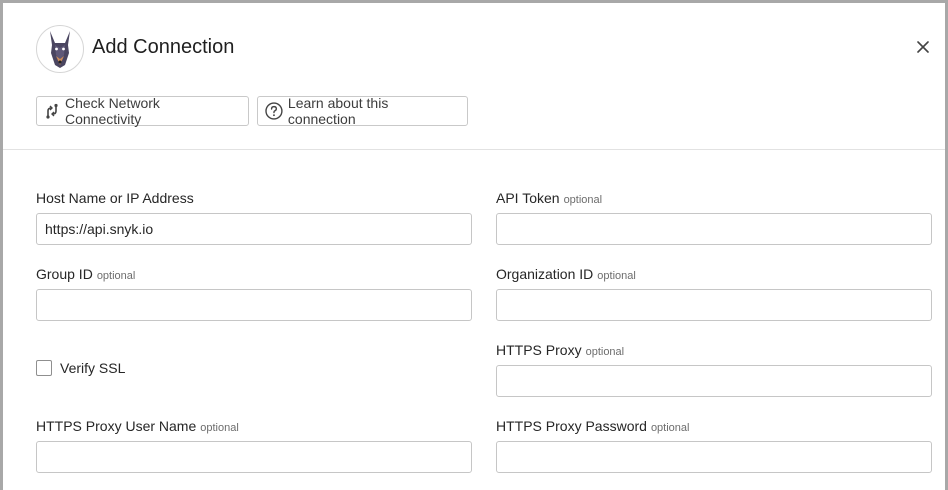  I want to click on group-id-label: Group ID optional, so click(86, 274).